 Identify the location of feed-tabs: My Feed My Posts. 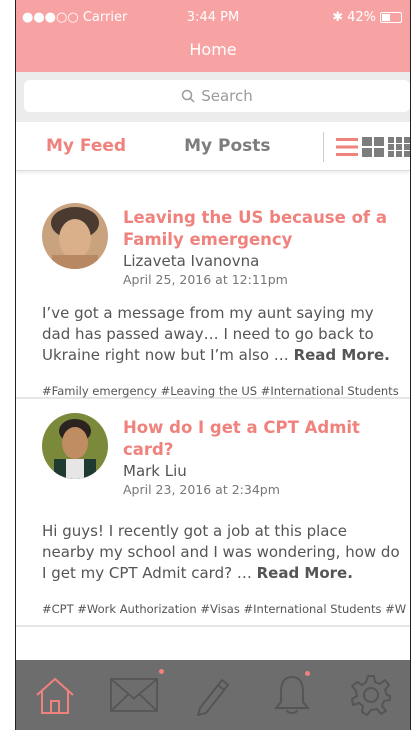
(213, 146).